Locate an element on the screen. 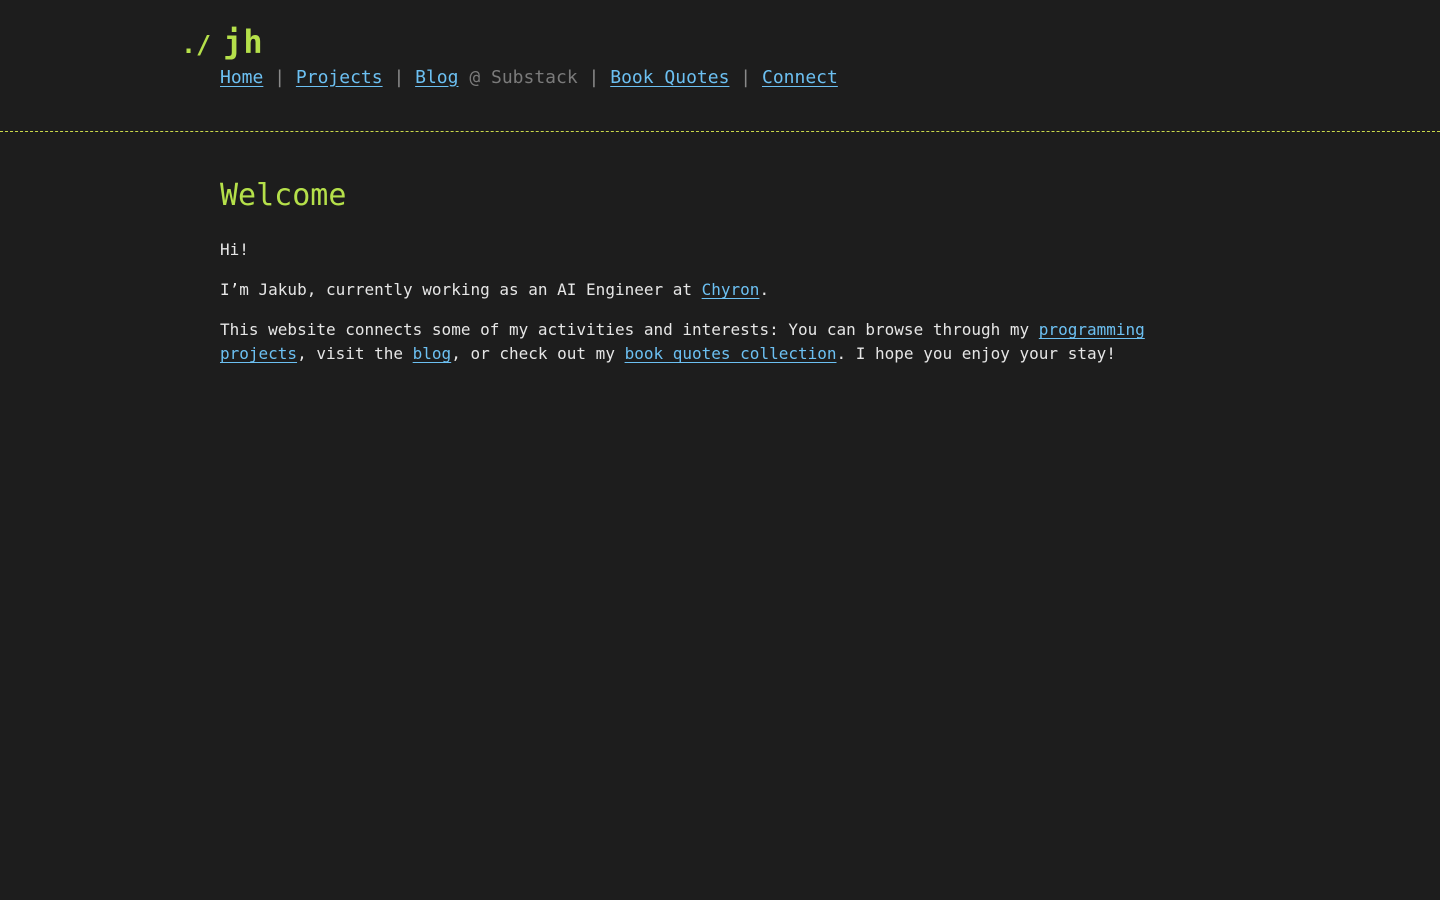 Image resolution: width=1440 pixels, height=900 pixels. page-title: Welcome is located at coordinates (283, 195).